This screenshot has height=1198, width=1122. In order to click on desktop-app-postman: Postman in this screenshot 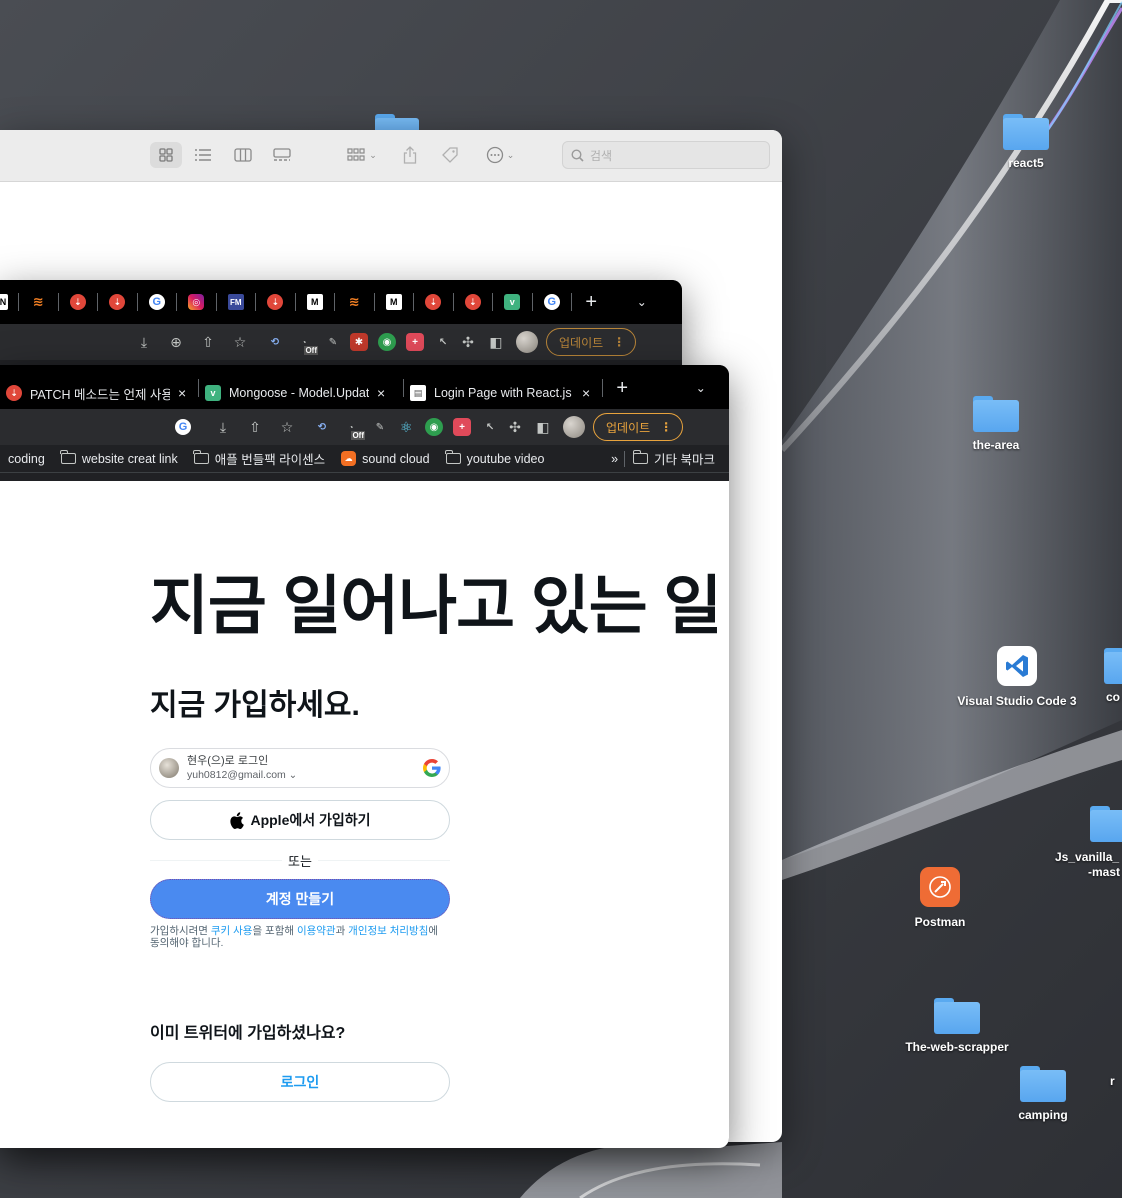, I will do `click(940, 898)`.